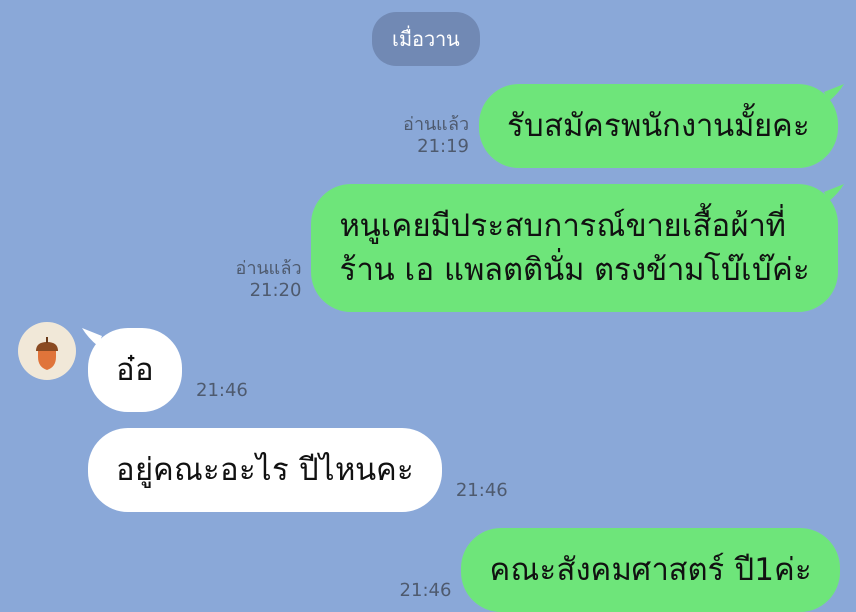 This screenshot has height=612, width=856. Describe the element at coordinates (265, 470) in the screenshot. I see `message-bubble: อยู่คณะอะไร ปีไหนคะ` at that location.